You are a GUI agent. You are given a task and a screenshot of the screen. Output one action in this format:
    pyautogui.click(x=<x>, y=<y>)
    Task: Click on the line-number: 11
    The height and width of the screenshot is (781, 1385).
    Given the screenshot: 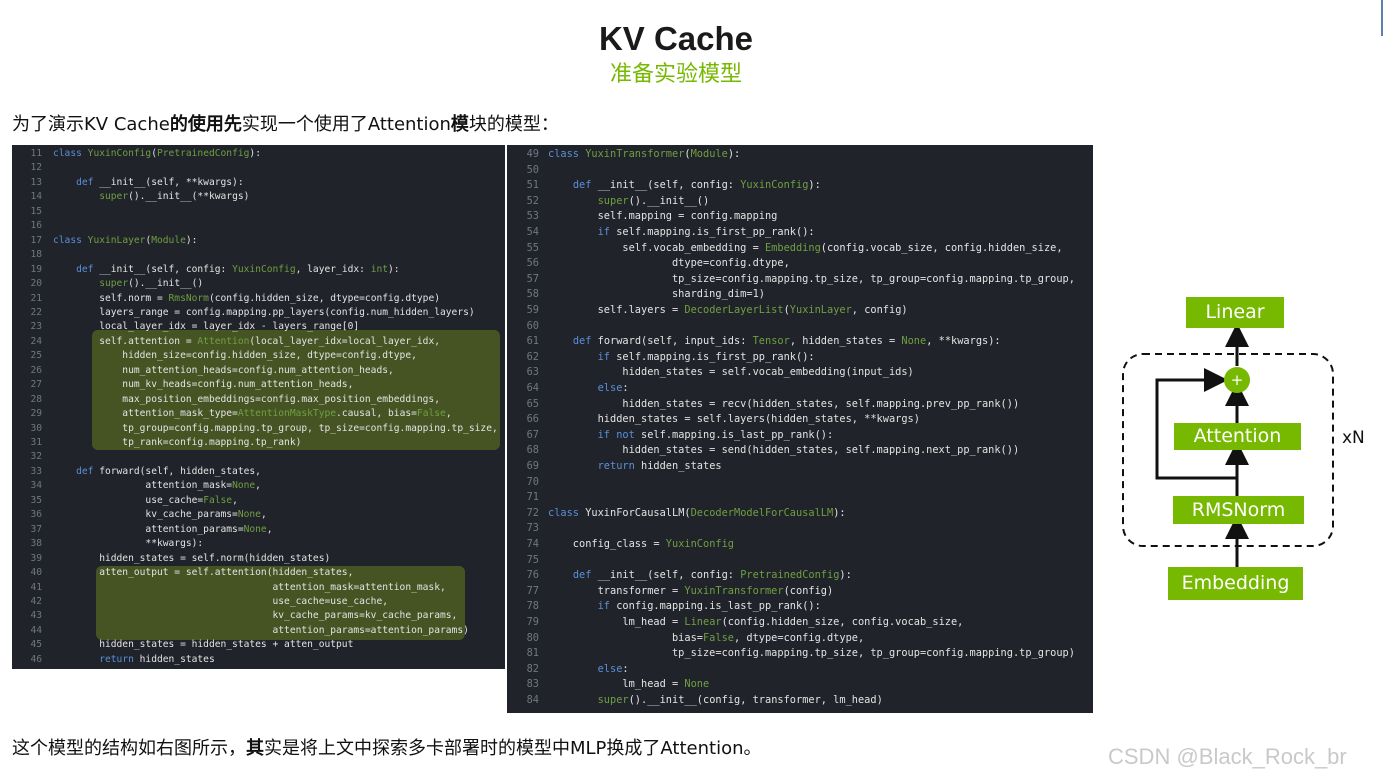 What is the action you would take?
    pyautogui.click(x=36, y=153)
    